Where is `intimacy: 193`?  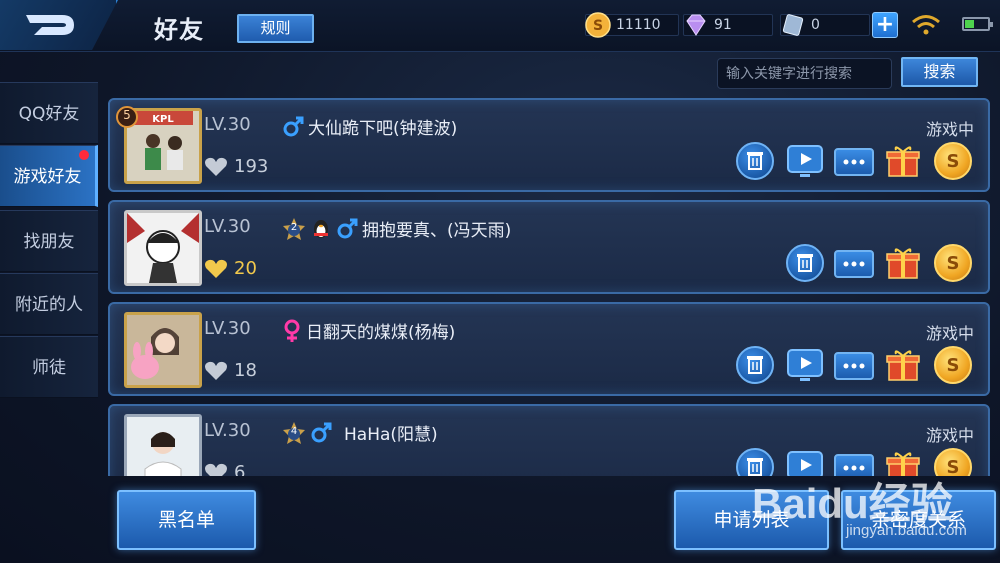 intimacy: 193 is located at coordinates (236, 166).